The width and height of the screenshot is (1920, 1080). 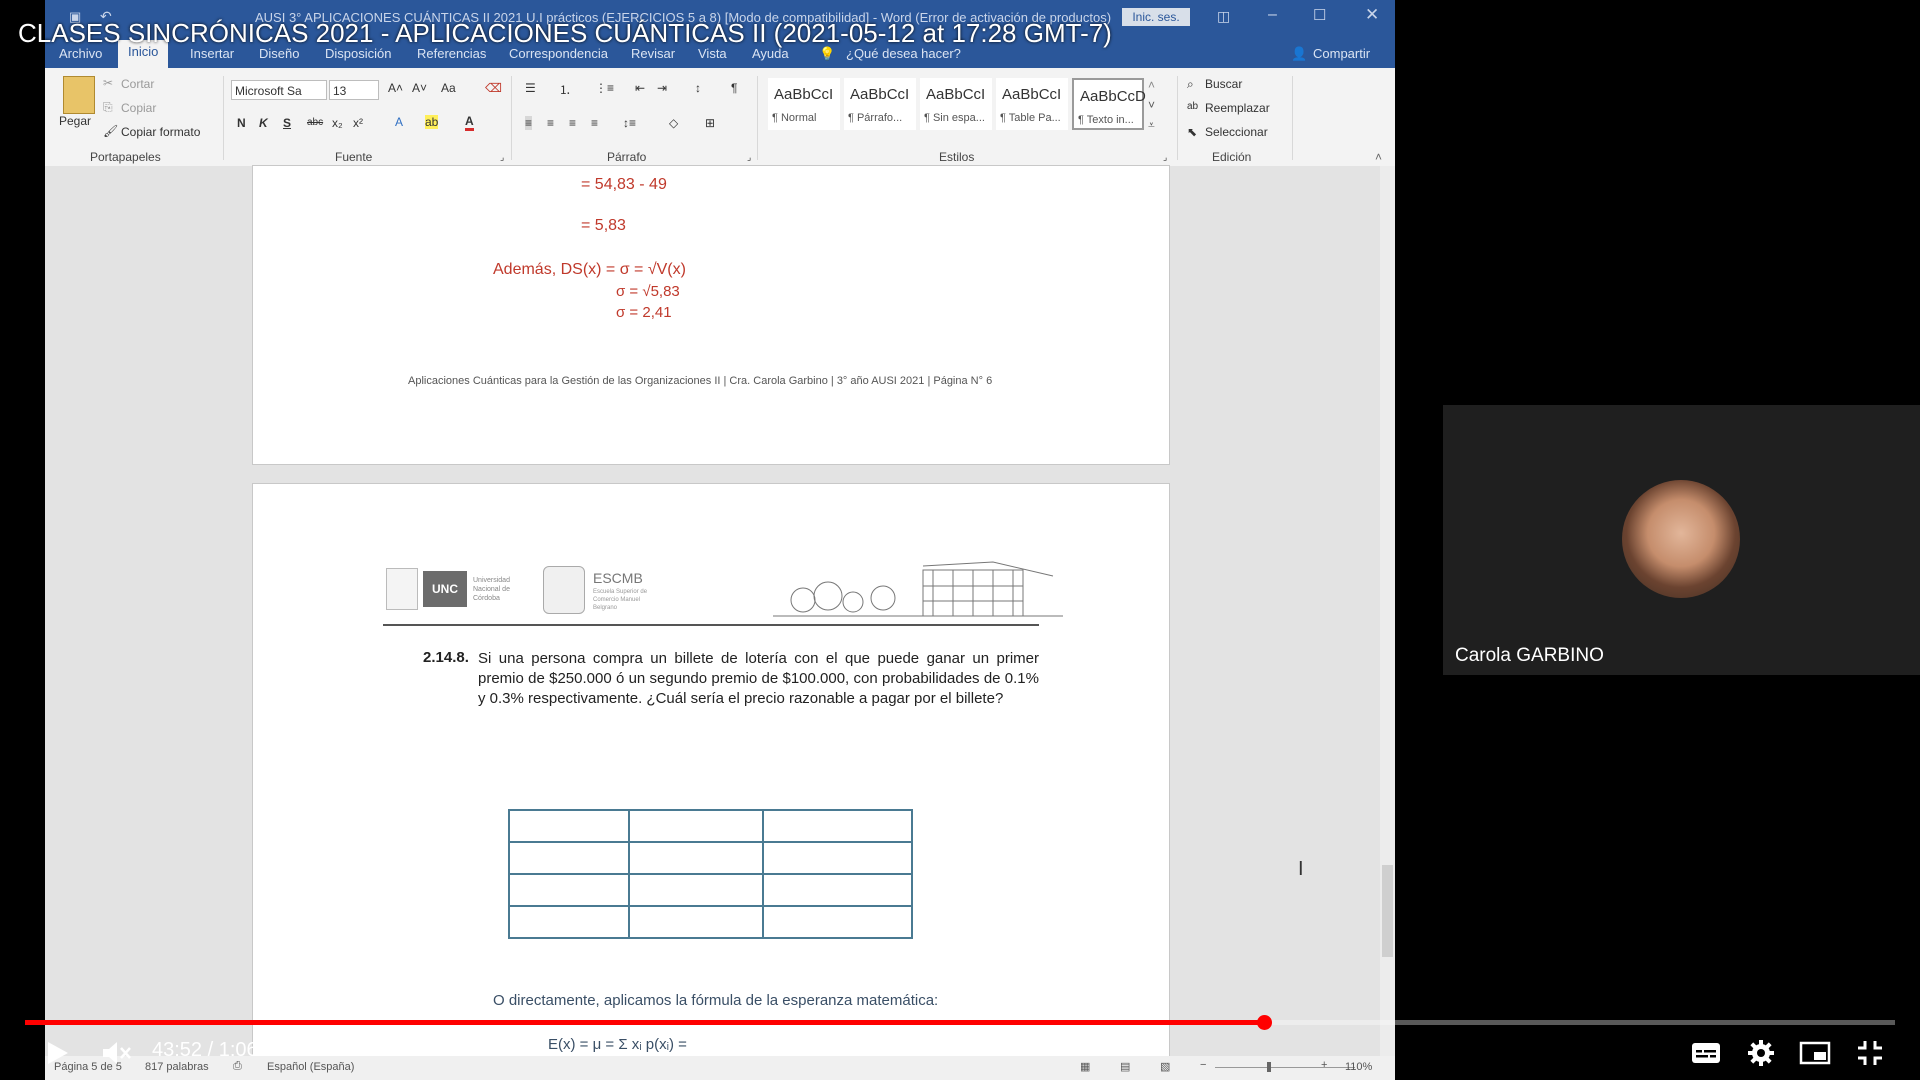 What do you see at coordinates (530, 88) in the screenshot?
I see `bullets-icon: ☰` at bounding box center [530, 88].